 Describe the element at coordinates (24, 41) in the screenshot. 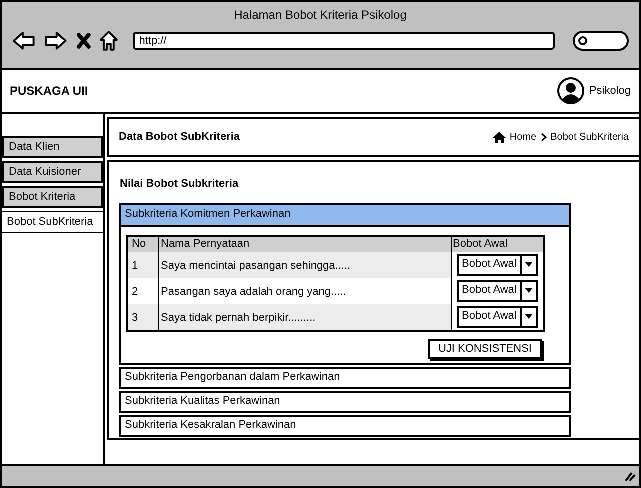

I see `back-icon` at that location.